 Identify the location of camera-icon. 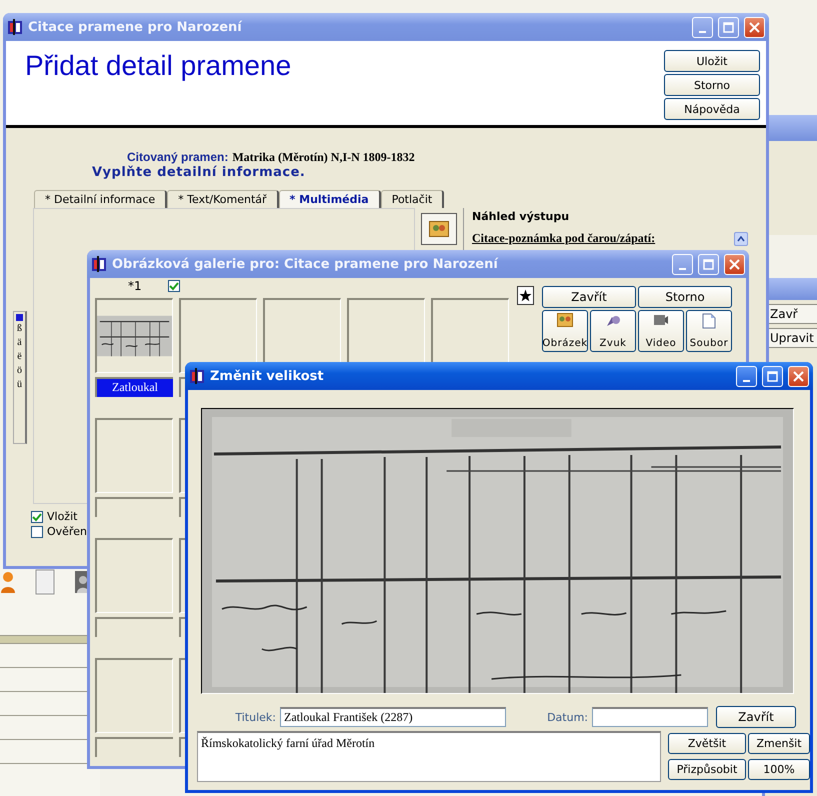
(661, 320).